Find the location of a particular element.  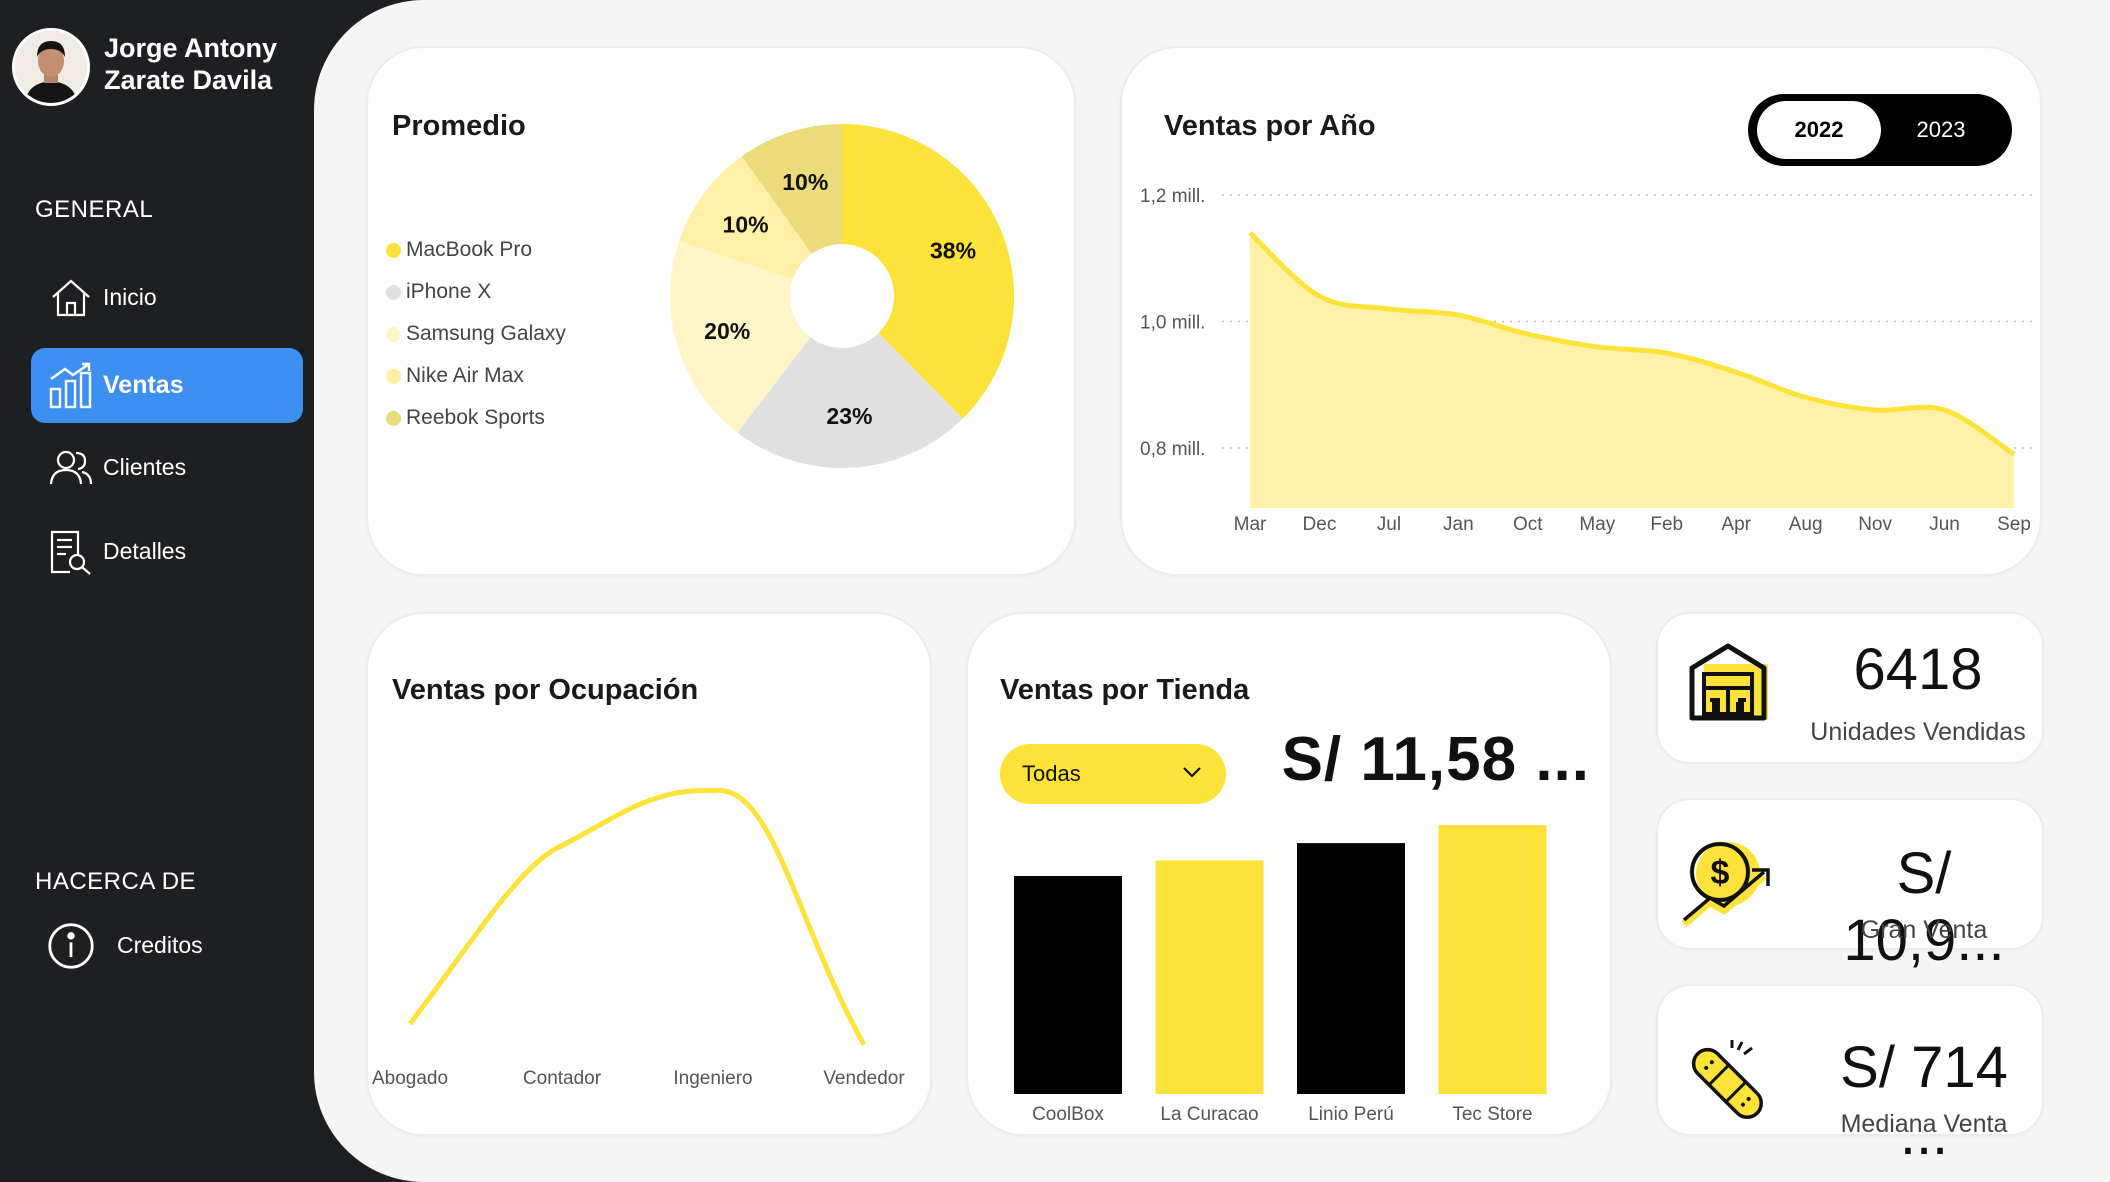

avatar is located at coordinates (51, 67).